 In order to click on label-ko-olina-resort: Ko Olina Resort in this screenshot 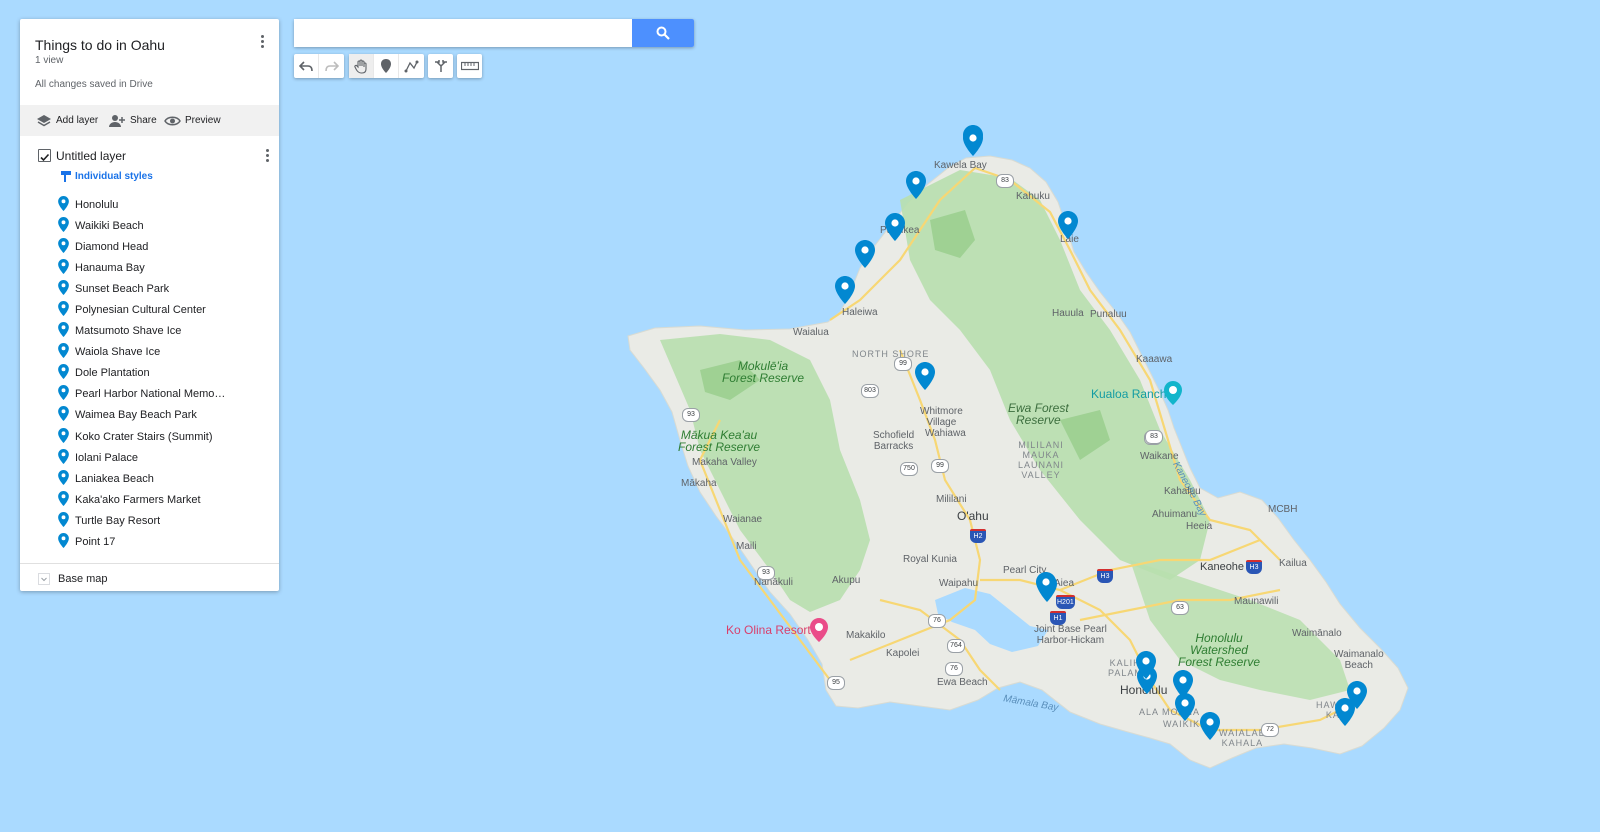, I will do `click(768, 630)`.